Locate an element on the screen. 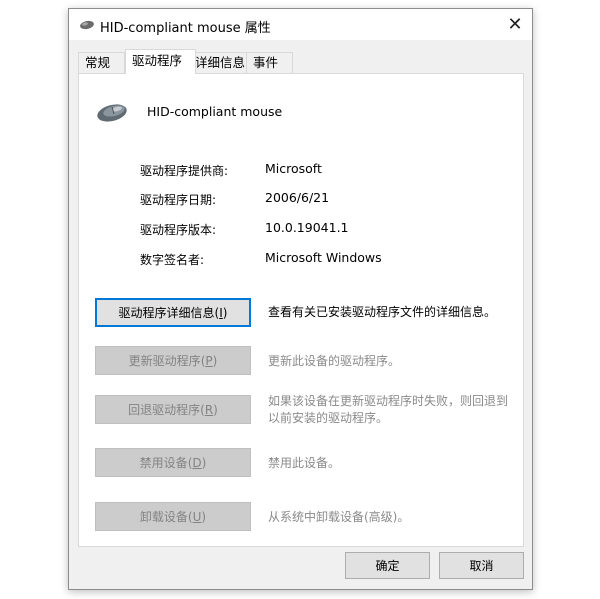 The width and height of the screenshot is (600, 599). hotkey: D is located at coordinates (197, 462).